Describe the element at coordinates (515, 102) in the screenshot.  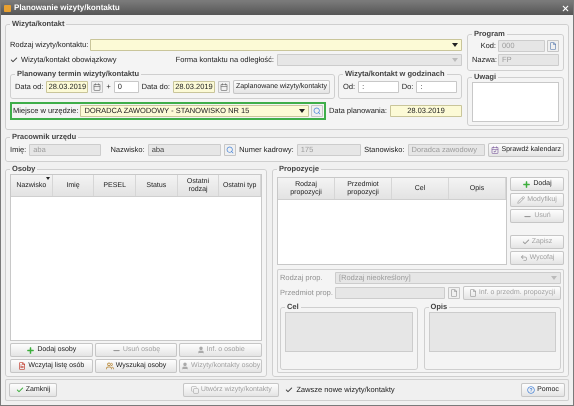
I see `notes-field` at that location.